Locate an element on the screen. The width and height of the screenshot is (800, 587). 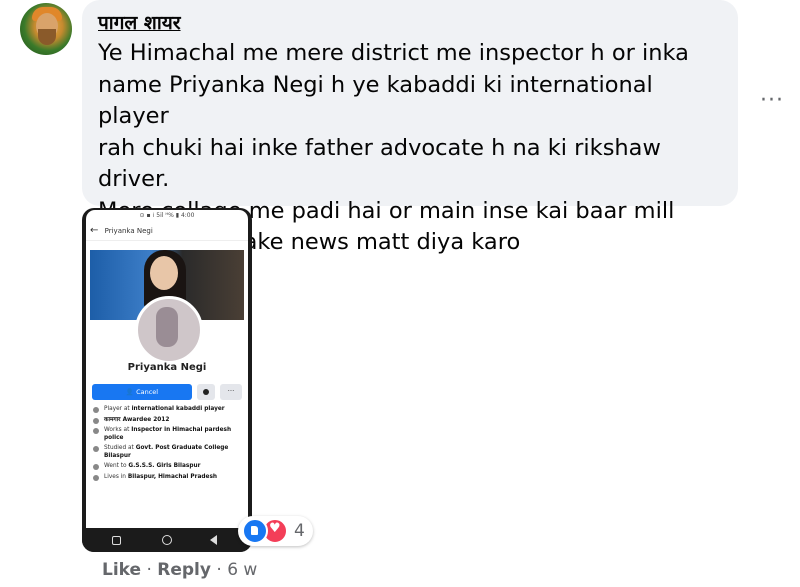
info-row: कामगार Awardee 2012 is located at coordinates (168, 421).